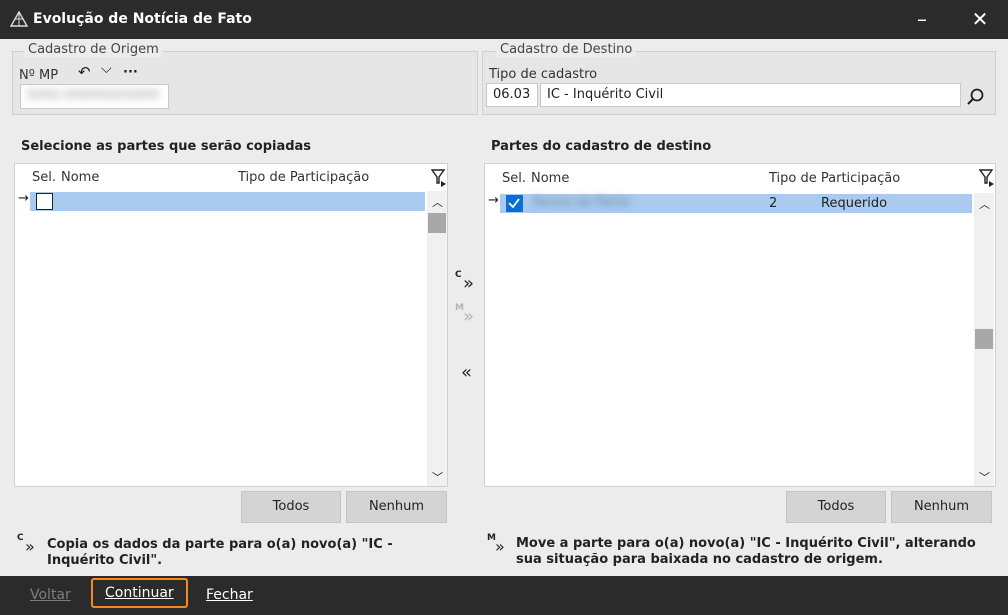 This screenshot has width=1008, height=615. Describe the element at coordinates (987, 178) in the screenshot. I see `right-filter-icon` at that location.